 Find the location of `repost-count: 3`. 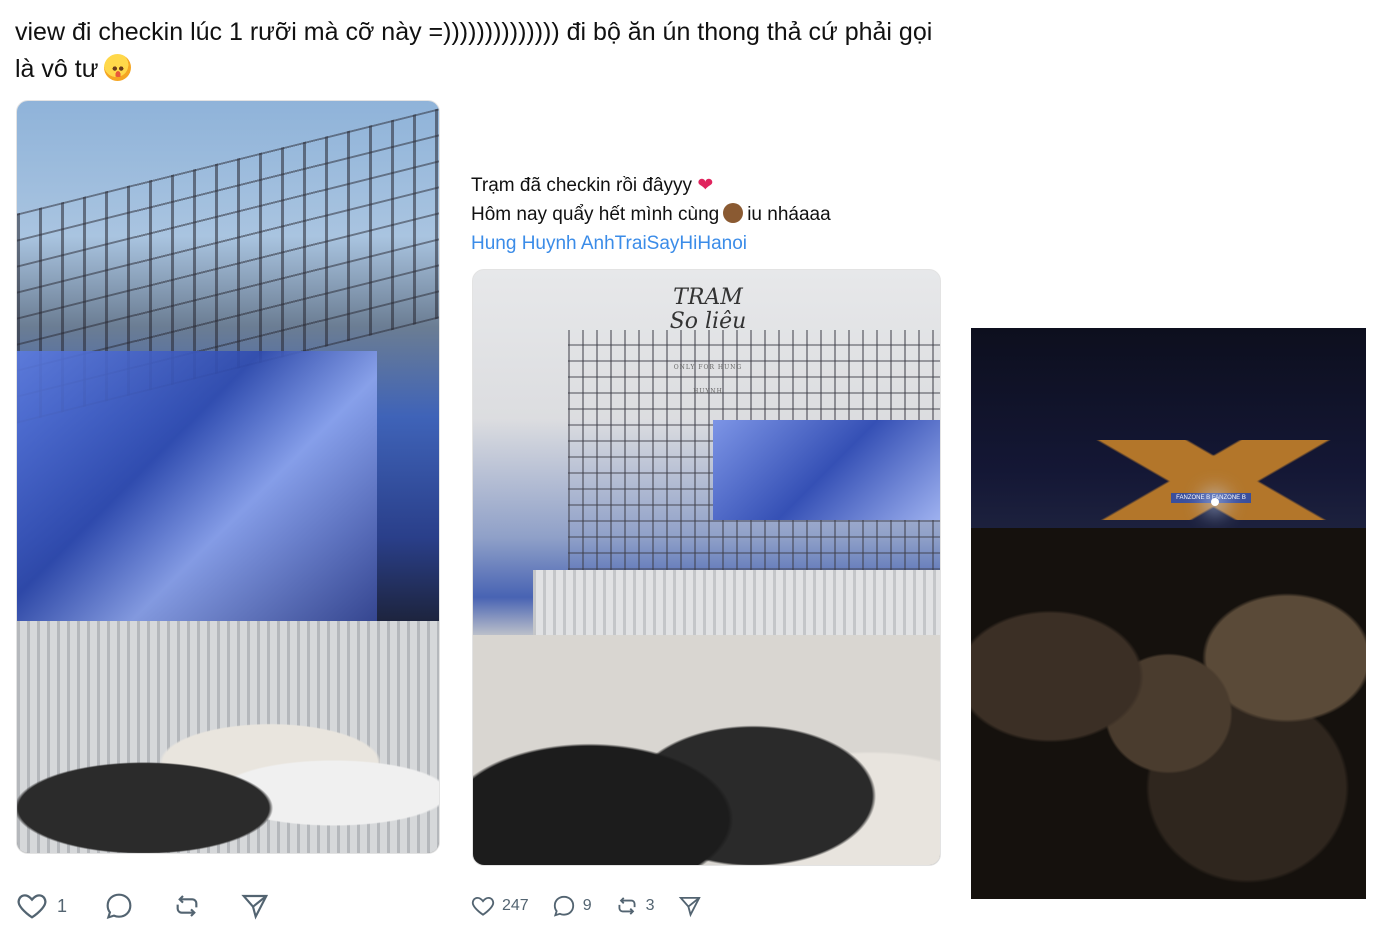

repost-count: 3 is located at coordinates (650, 905).